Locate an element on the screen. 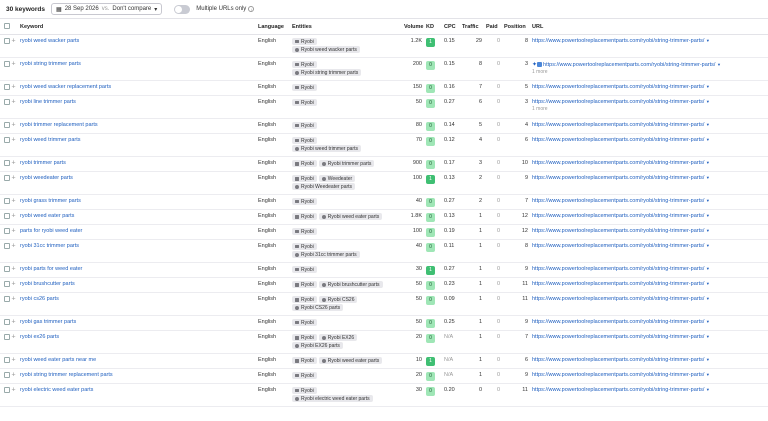 This screenshot has width=768, height=421. keyword-link: ryobi ex26 parts is located at coordinates (39, 337).